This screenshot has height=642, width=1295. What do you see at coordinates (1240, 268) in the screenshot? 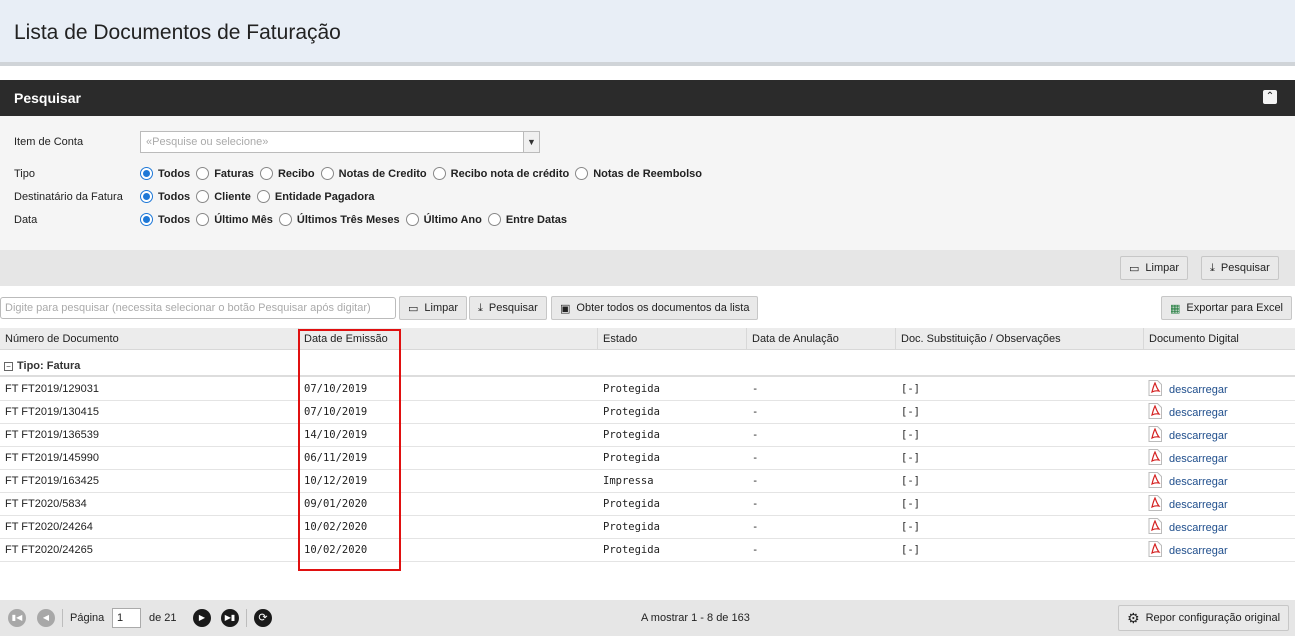
I see `search-button: ⤓ Pesquisar` at bounding box center [1240, 268].